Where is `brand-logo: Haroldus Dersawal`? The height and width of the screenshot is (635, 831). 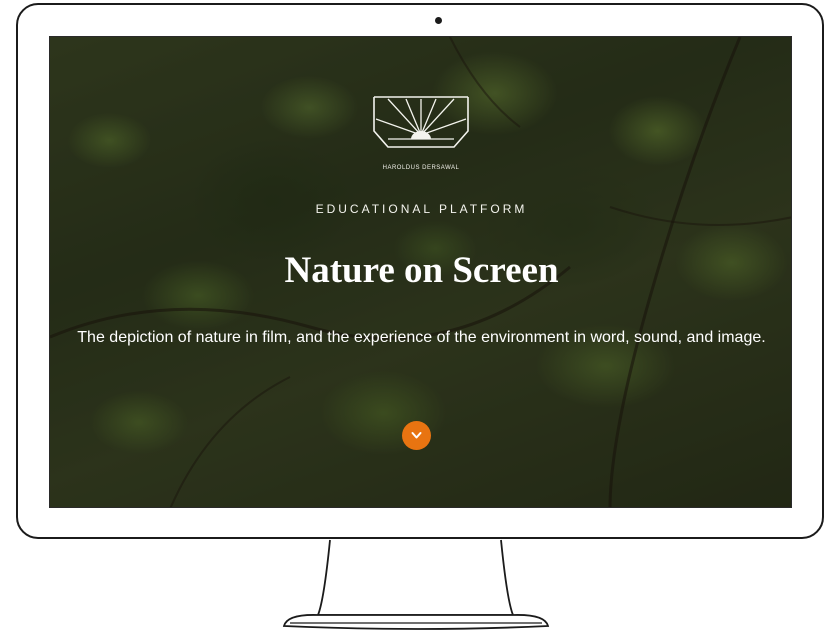 brand-logo: Haroldus Dersawal is located at coordinates (421, 134).